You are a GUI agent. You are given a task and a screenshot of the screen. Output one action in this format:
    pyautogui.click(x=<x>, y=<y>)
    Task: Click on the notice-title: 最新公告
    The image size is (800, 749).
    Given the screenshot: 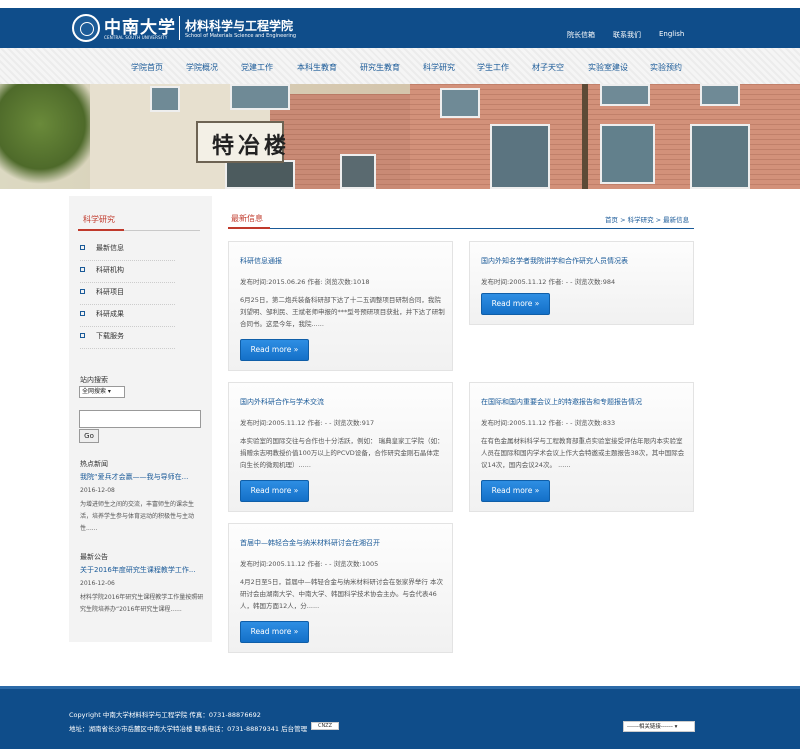 What is the action you would take?
    pyautogui.click(x=94, y=557)
    